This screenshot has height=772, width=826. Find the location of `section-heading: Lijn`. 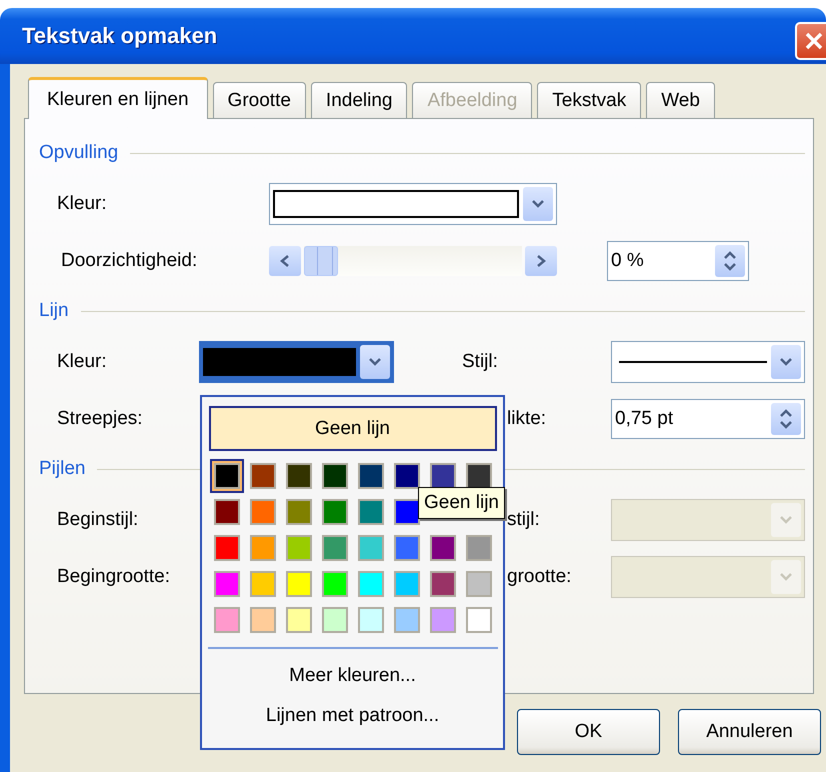

section-heading: Lijn is located at coordinates (54, 311).